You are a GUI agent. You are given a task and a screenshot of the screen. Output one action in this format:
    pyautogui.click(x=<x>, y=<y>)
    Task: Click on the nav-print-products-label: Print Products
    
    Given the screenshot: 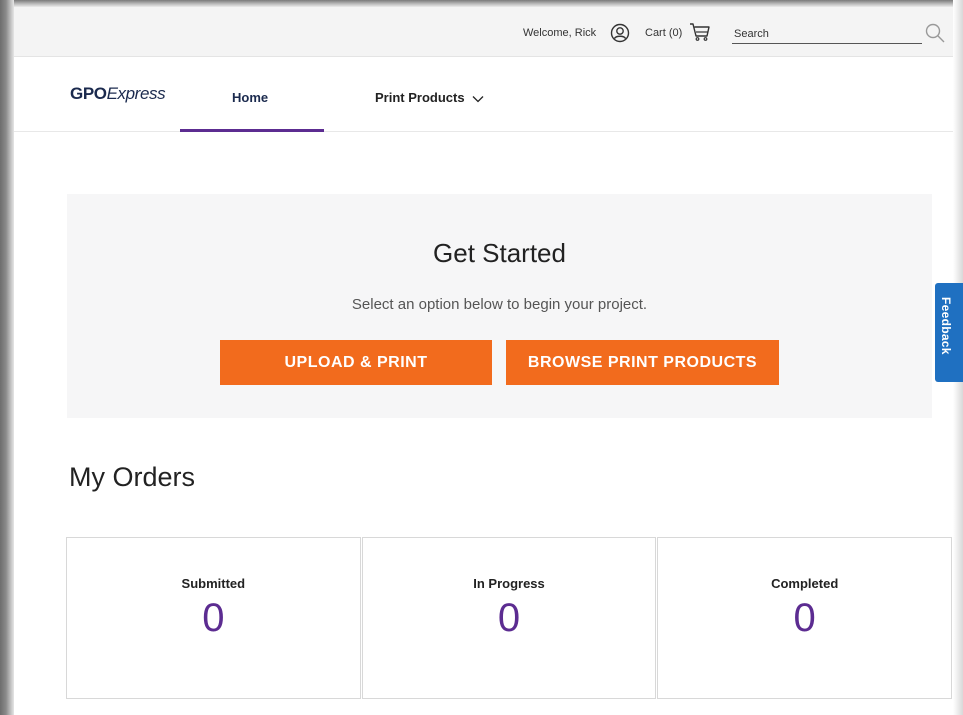 What is the action you would take?
    pyautogui.click(x=420, y=97)
    